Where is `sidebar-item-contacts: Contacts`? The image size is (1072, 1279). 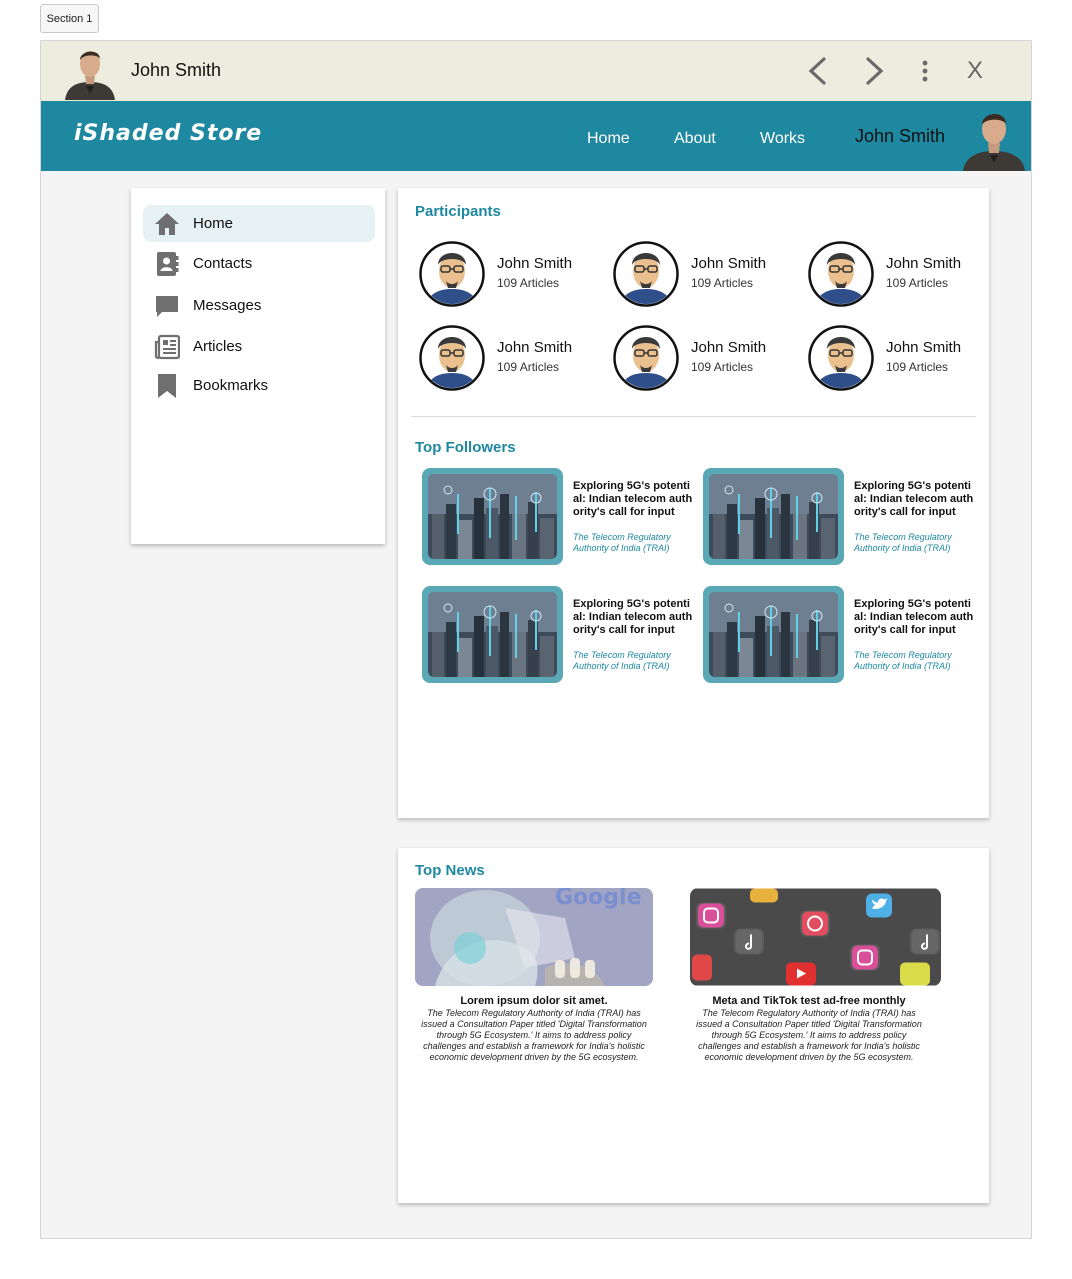
sidebar-item-contacts: Contacts is located at coordinates (259, 263).